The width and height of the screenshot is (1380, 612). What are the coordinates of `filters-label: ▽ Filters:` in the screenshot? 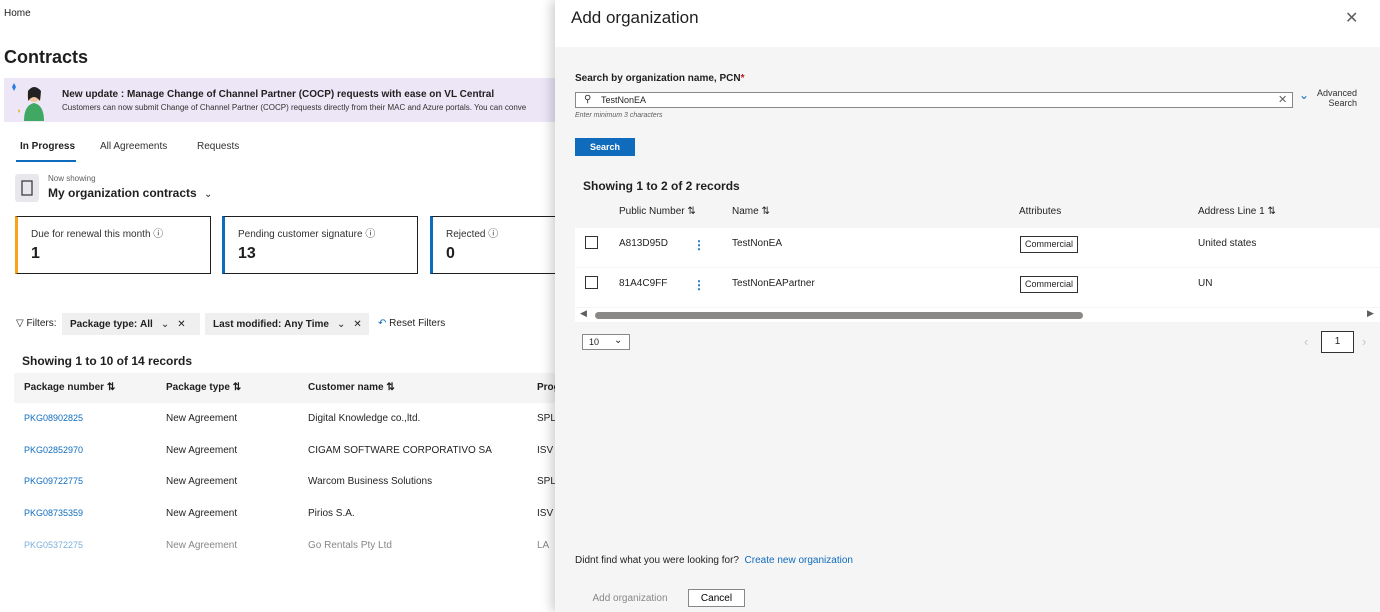 It's located at (36, 323).